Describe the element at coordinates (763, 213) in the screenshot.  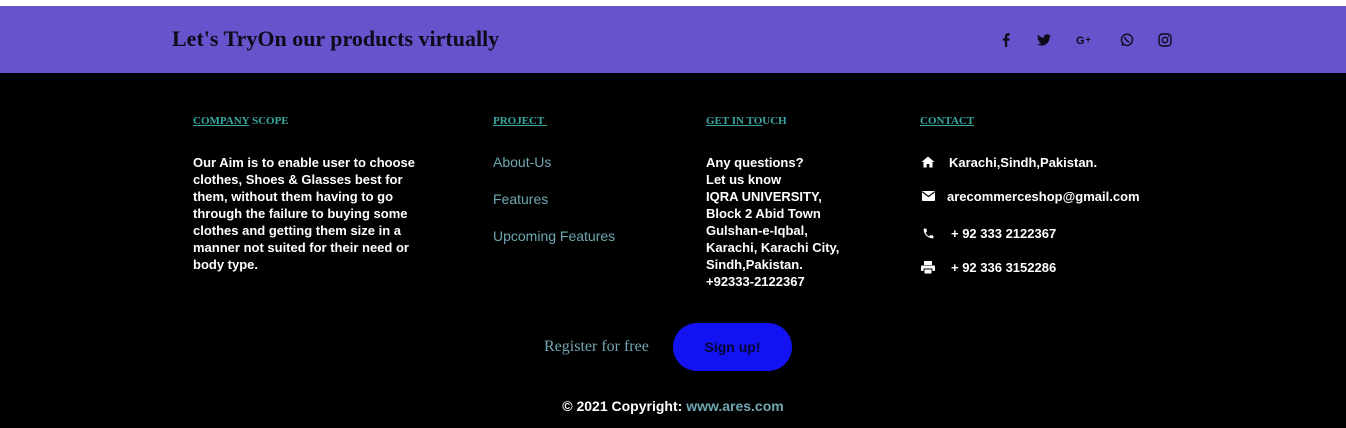
I see `touch-line: Block 2 Abid Town` at that location.